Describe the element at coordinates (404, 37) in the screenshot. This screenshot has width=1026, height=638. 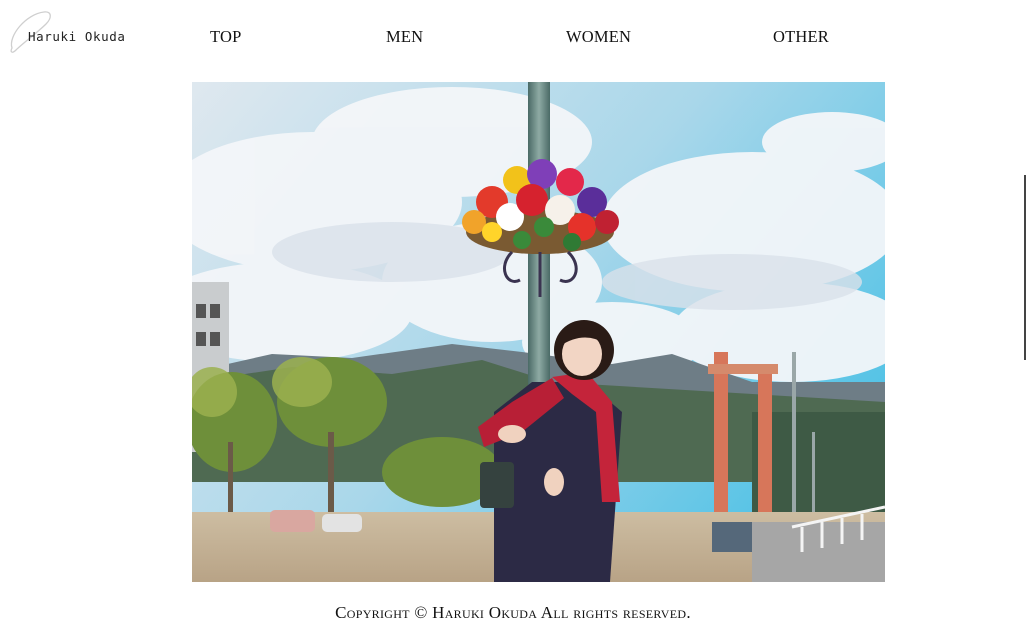
I see `nav-link-men: MEN` at that location.